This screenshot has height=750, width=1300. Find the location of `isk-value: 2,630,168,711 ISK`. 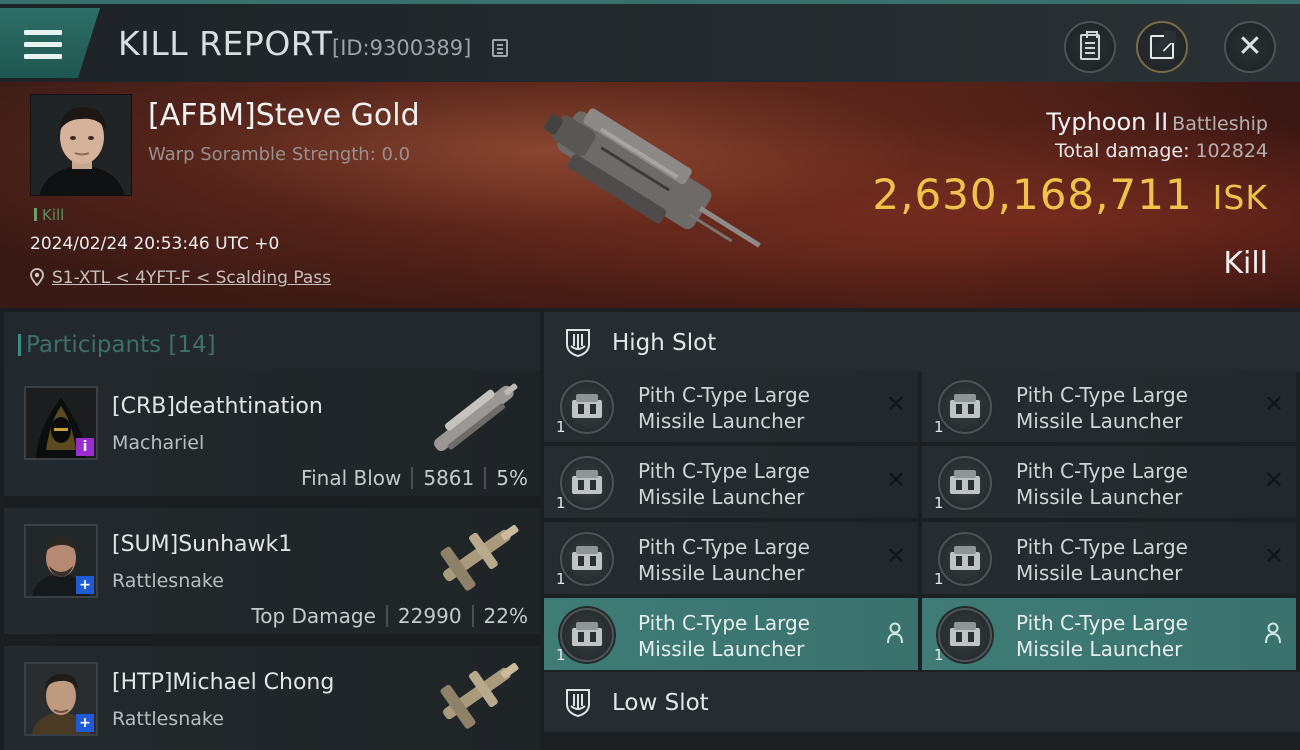

isk-value: 2,630,168,711 ISK is located at coordinates (1070, 194).